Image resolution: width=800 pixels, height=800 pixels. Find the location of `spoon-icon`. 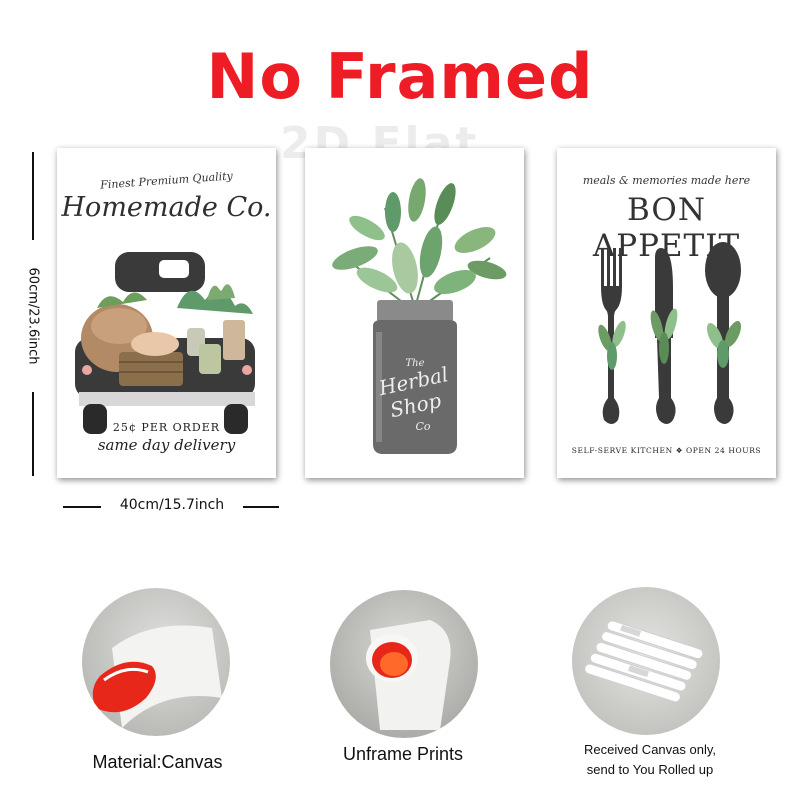

spoon-icon is located at coordinates (723, 333).